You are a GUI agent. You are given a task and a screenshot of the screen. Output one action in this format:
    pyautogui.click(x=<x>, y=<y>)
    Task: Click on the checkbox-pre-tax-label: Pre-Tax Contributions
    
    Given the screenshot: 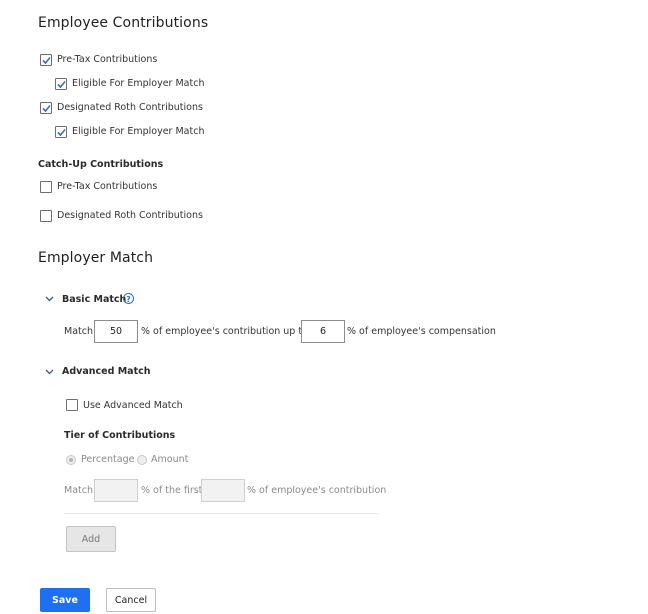 What is the action you would take?
    pyautogui.click(x=107, y=59)
    